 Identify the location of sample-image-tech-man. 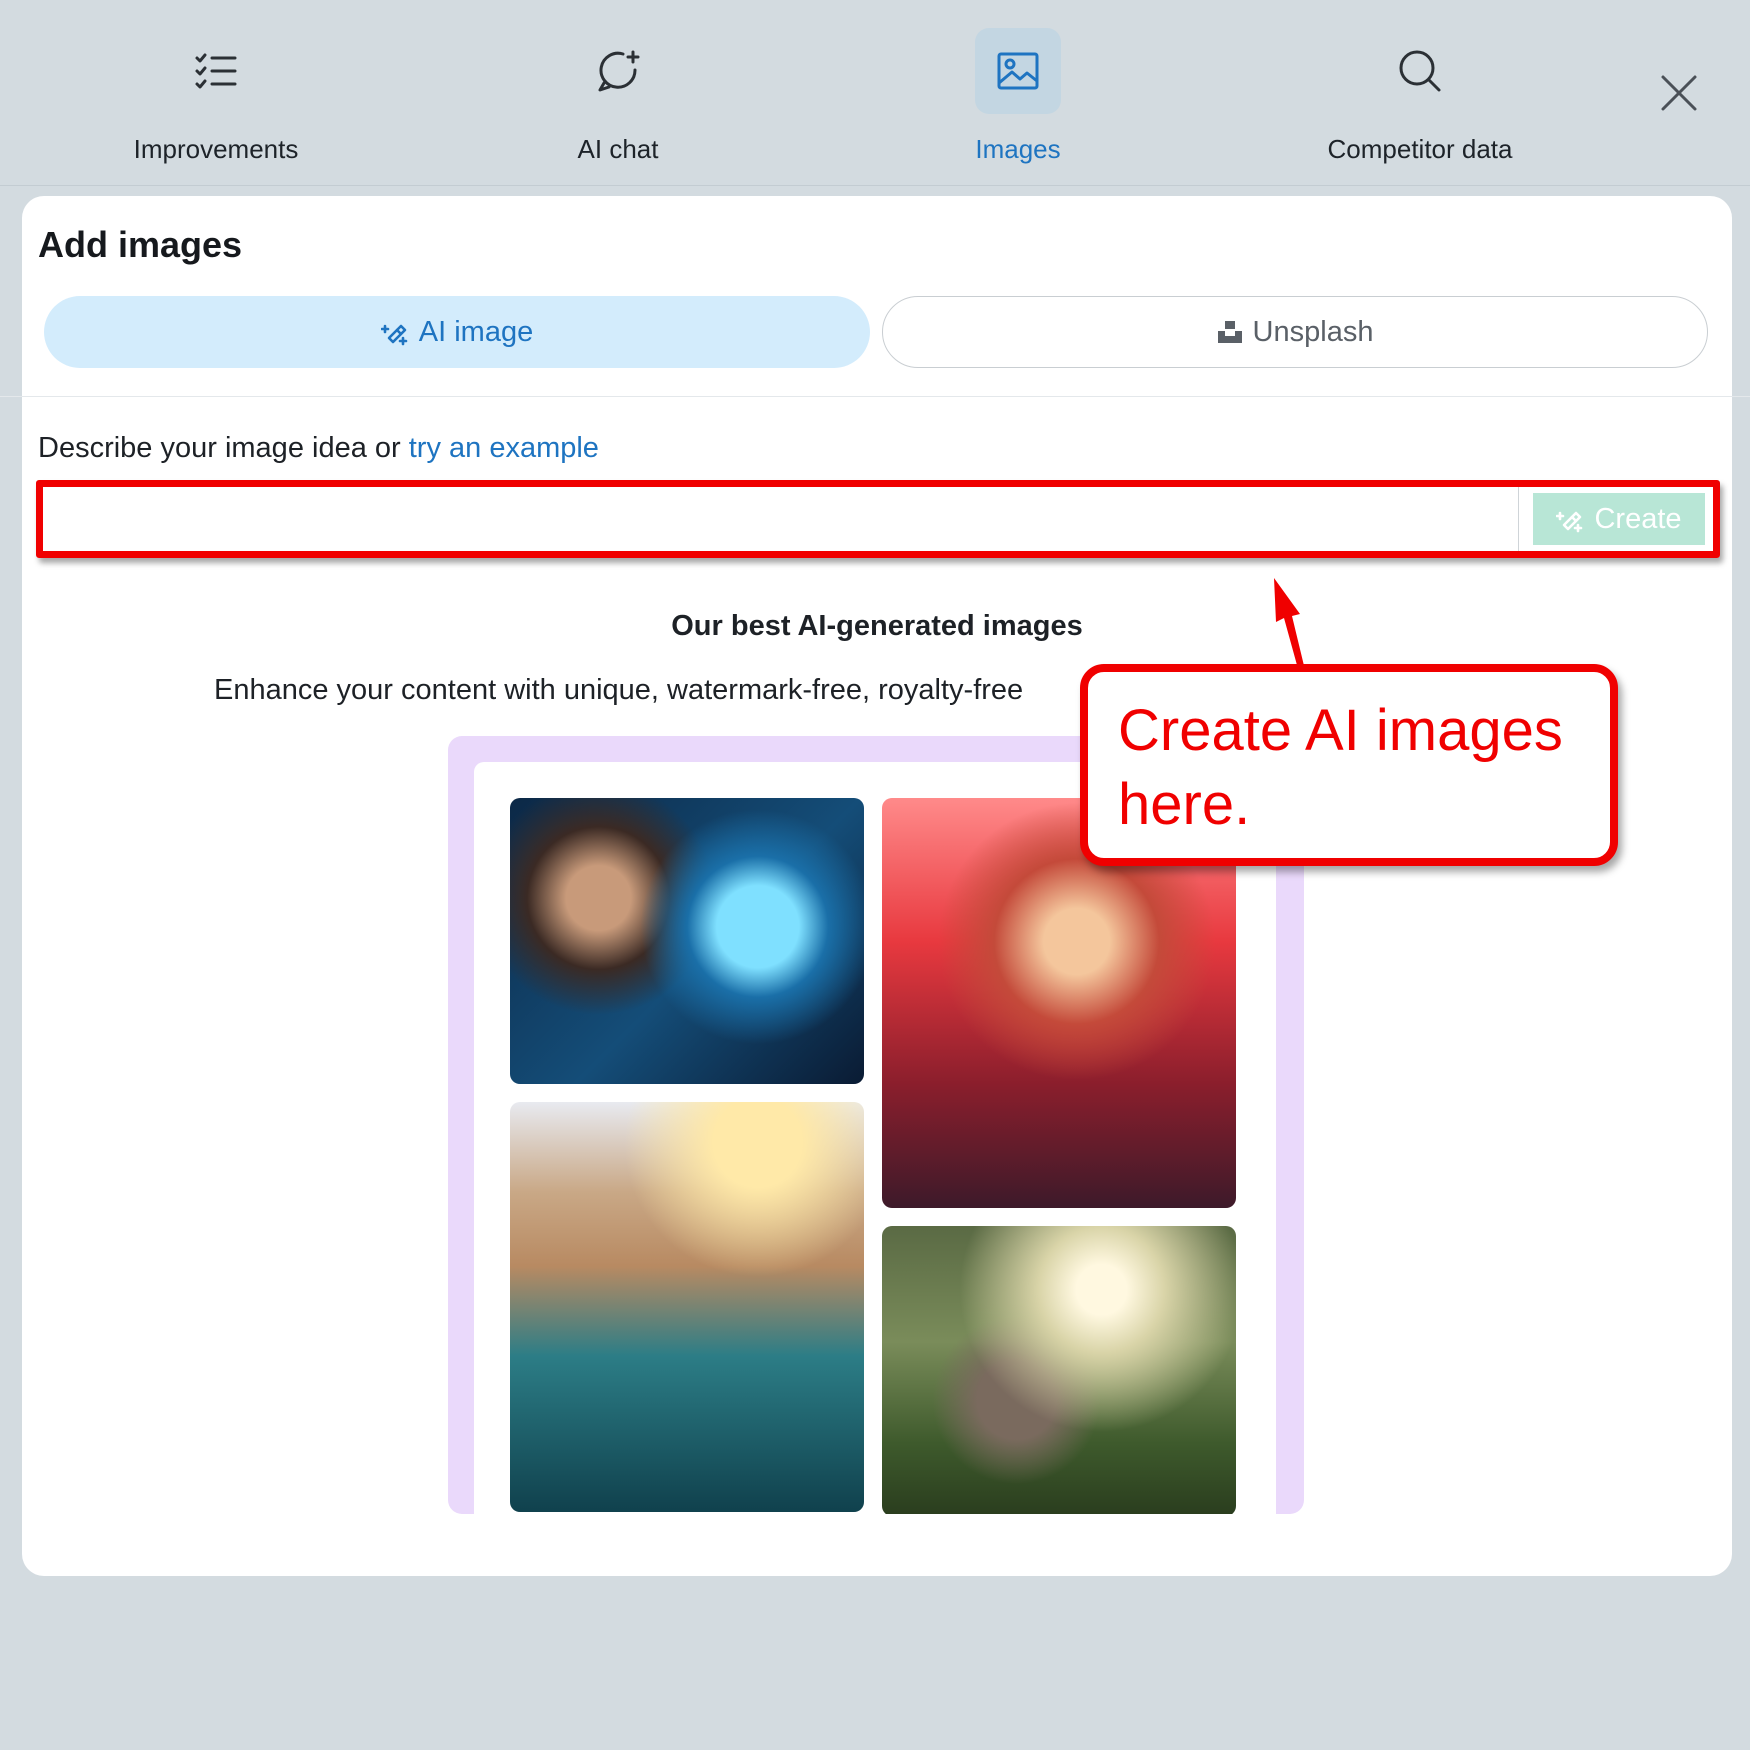
(687, 941).